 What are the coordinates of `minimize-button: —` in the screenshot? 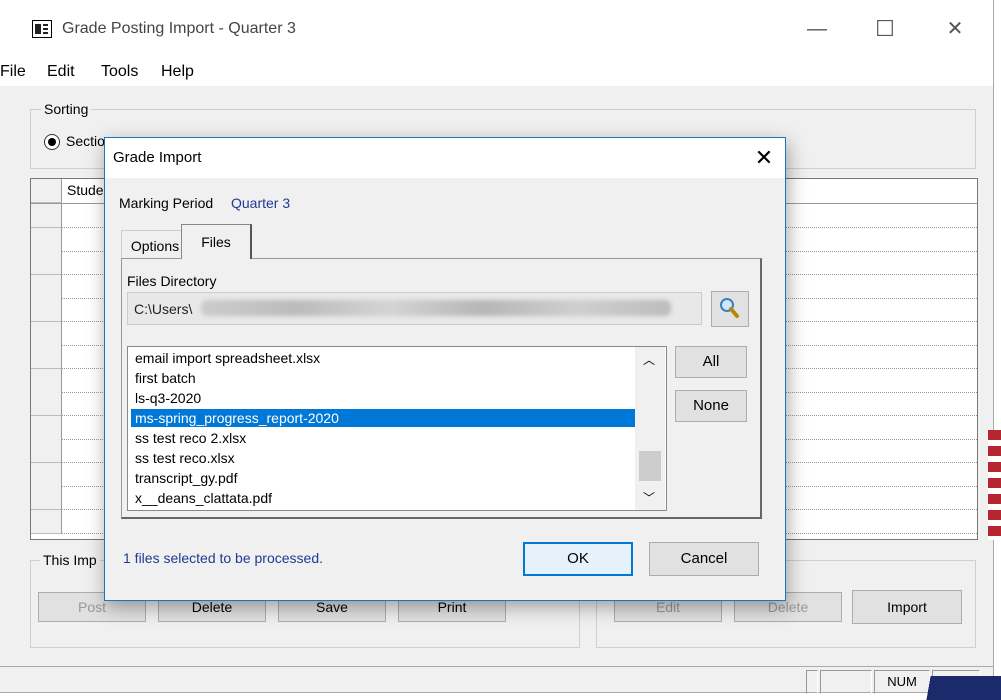 It's located at (817, 29).